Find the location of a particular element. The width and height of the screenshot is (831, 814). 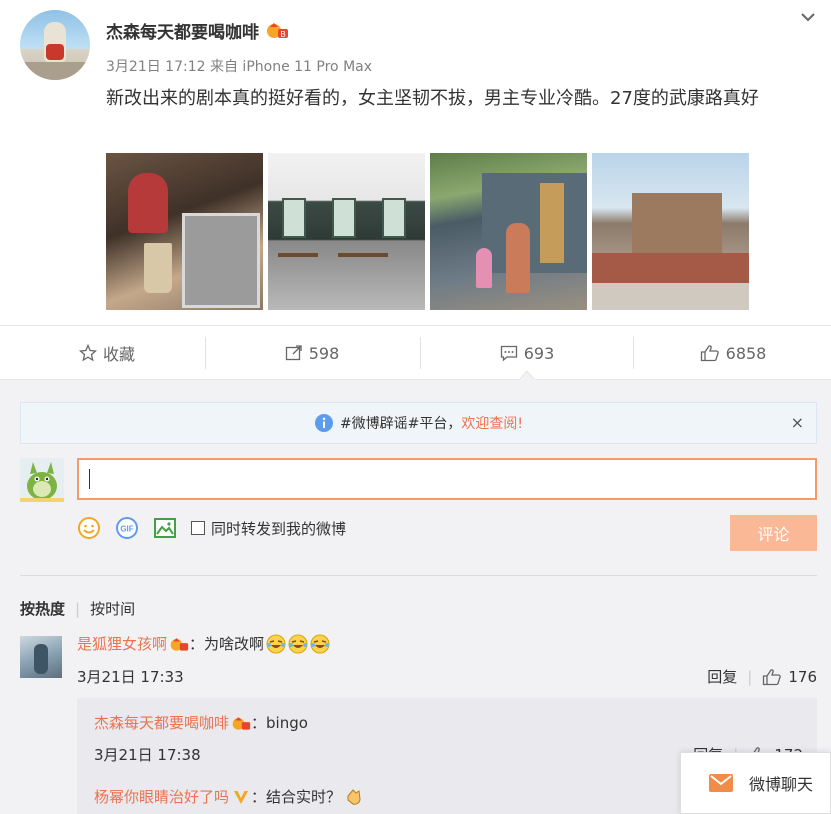

mail-icon is located at coordinates (721, 783).